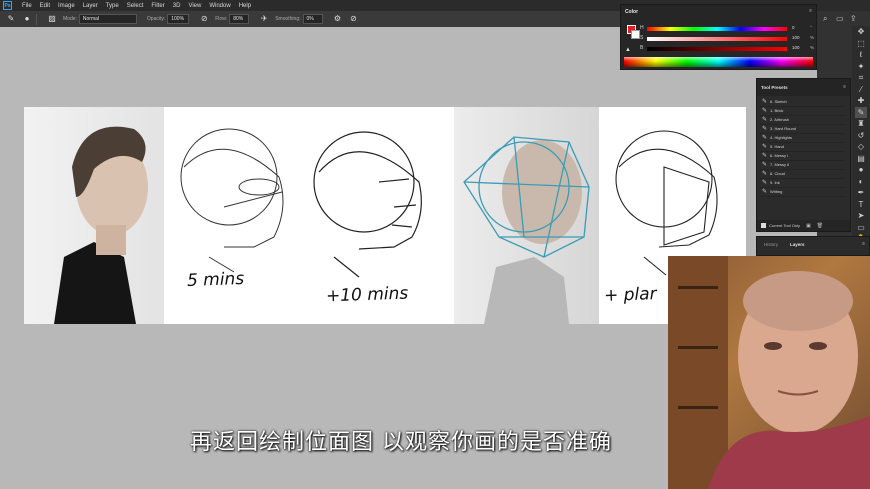 This screenshot has height=489, width=870. What do you see at coordinates (813, 246) in the screenshot?
I see `layers-panel: History Layers ≡` at bounding box center [813, 246].